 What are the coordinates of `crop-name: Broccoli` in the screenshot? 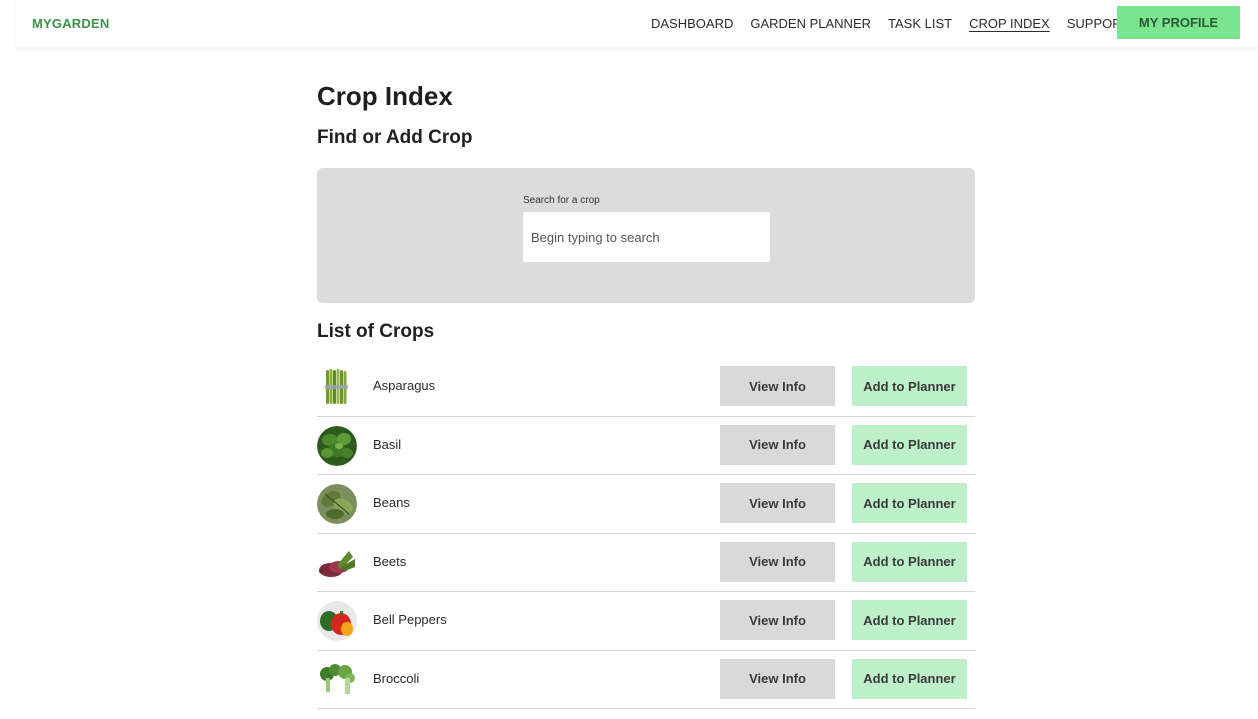 It's located at (396, 678).